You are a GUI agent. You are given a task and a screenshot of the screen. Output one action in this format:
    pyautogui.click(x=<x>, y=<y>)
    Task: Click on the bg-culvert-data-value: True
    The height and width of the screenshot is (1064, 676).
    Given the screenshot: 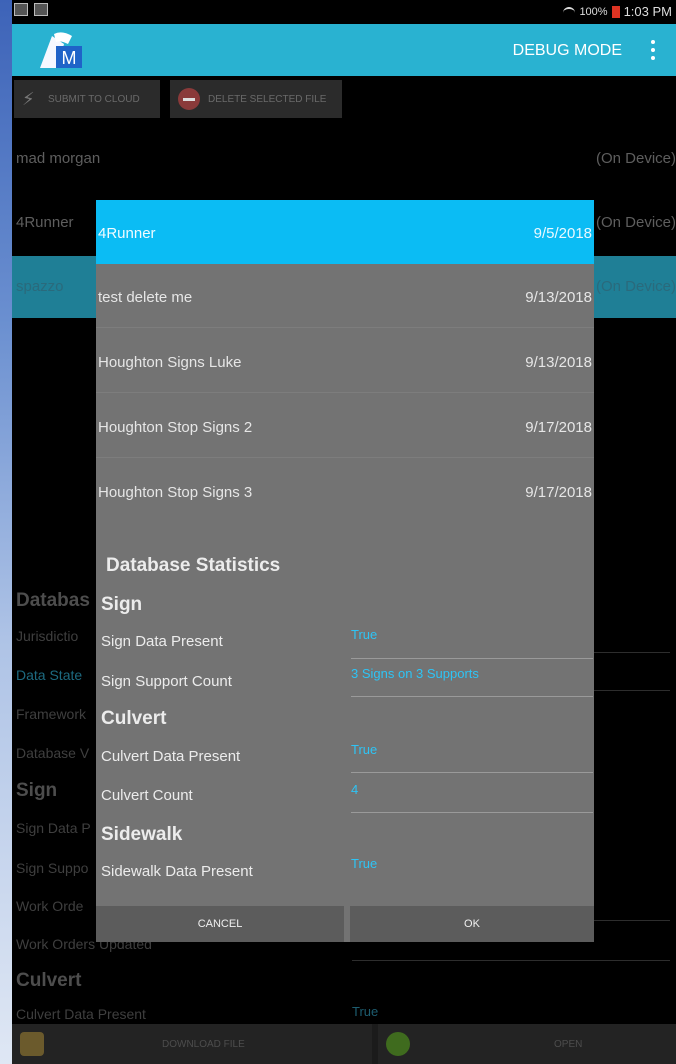 What is the action you would take?
    pyautogui.click(x=365, y=1011)
    